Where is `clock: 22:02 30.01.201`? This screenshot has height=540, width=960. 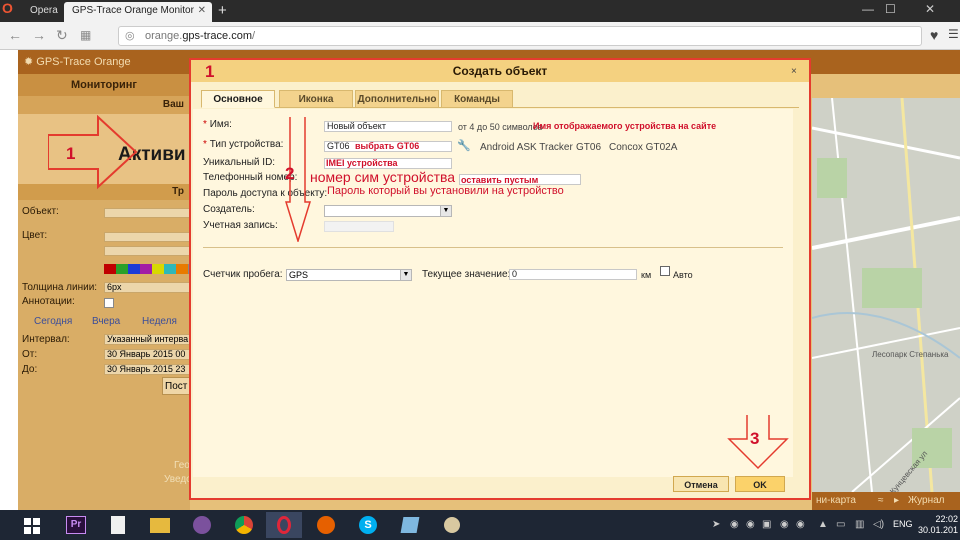
clock: 22:02 30.01.201 is located at coordinates (938, 525).